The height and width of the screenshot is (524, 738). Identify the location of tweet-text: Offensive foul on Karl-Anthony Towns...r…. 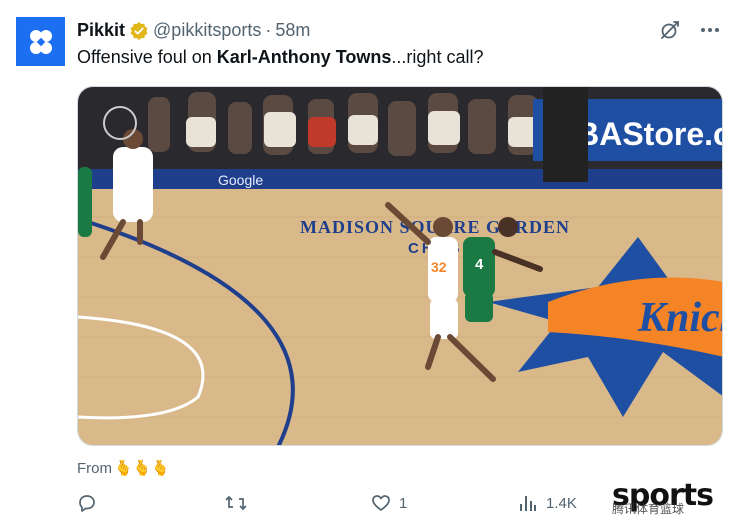
(280, 57).